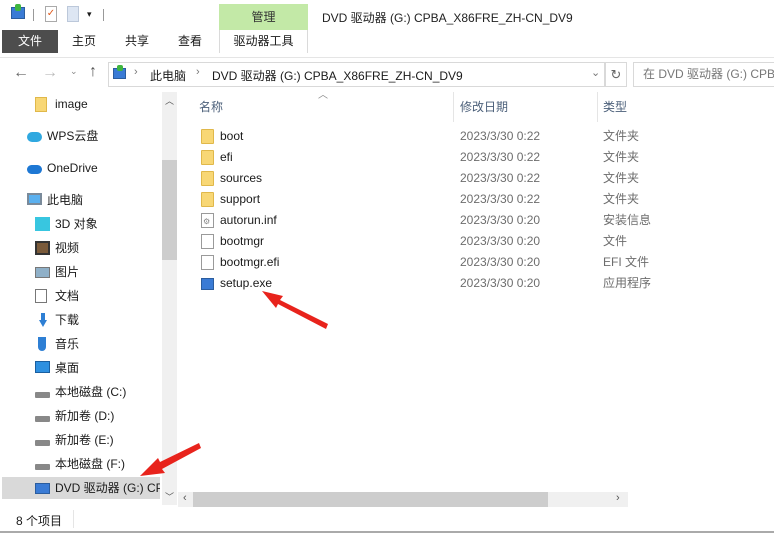 The image size is (774, 533). Describe the element at coordinates (295, 310) in the screenshot. I see `red-arrow-setup` at that location.